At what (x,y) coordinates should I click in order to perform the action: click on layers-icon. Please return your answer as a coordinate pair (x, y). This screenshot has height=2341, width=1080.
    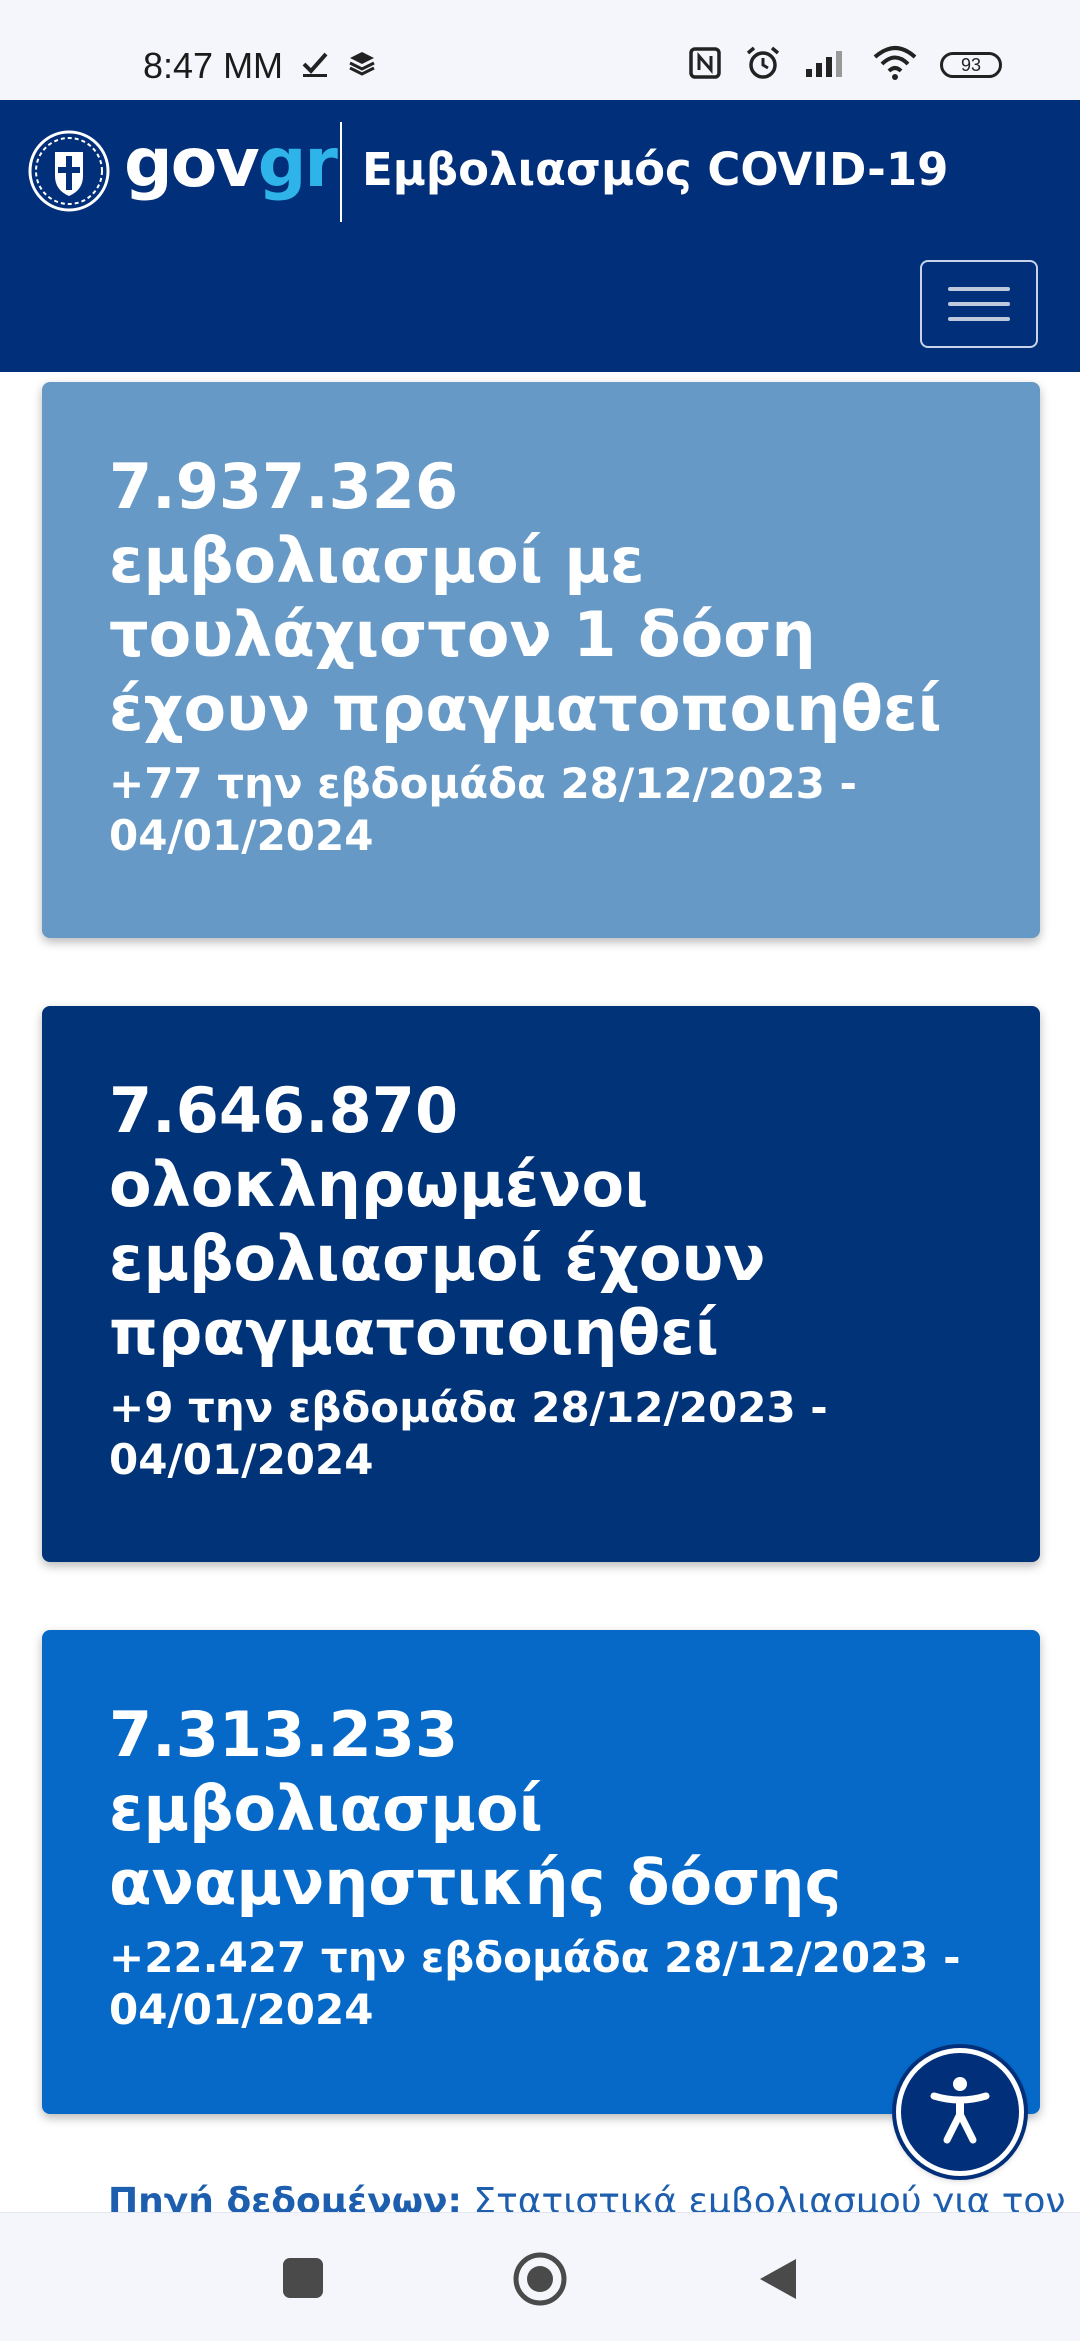
    Looking at the image, I should click on (362, 65).